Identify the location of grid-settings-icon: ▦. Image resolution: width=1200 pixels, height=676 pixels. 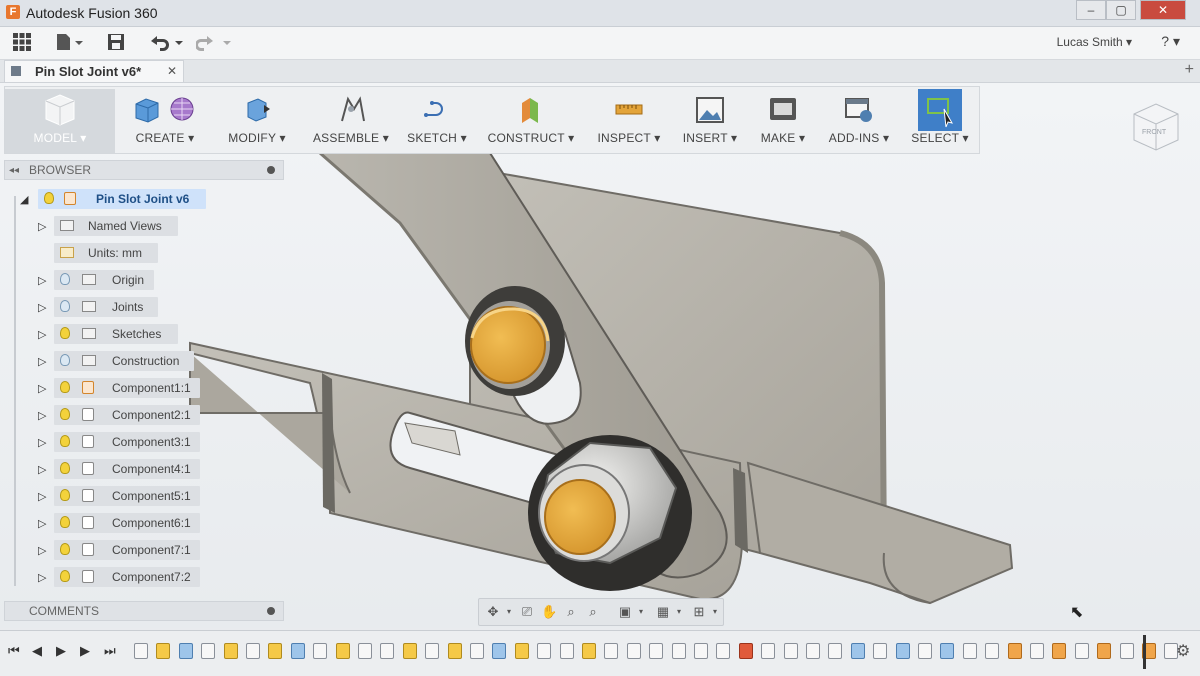
(663, 612).